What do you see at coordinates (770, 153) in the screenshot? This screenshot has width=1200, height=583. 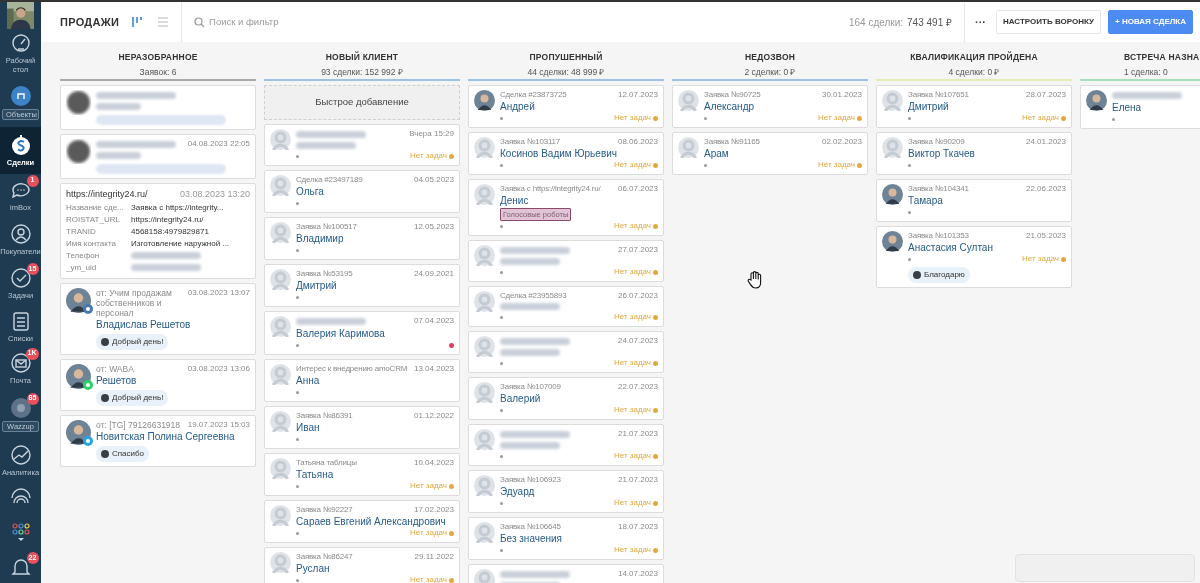 I see `deal-card: Заявка №91165 02.02.2023 Арам Нет задач` at bounding box center [770, 153].